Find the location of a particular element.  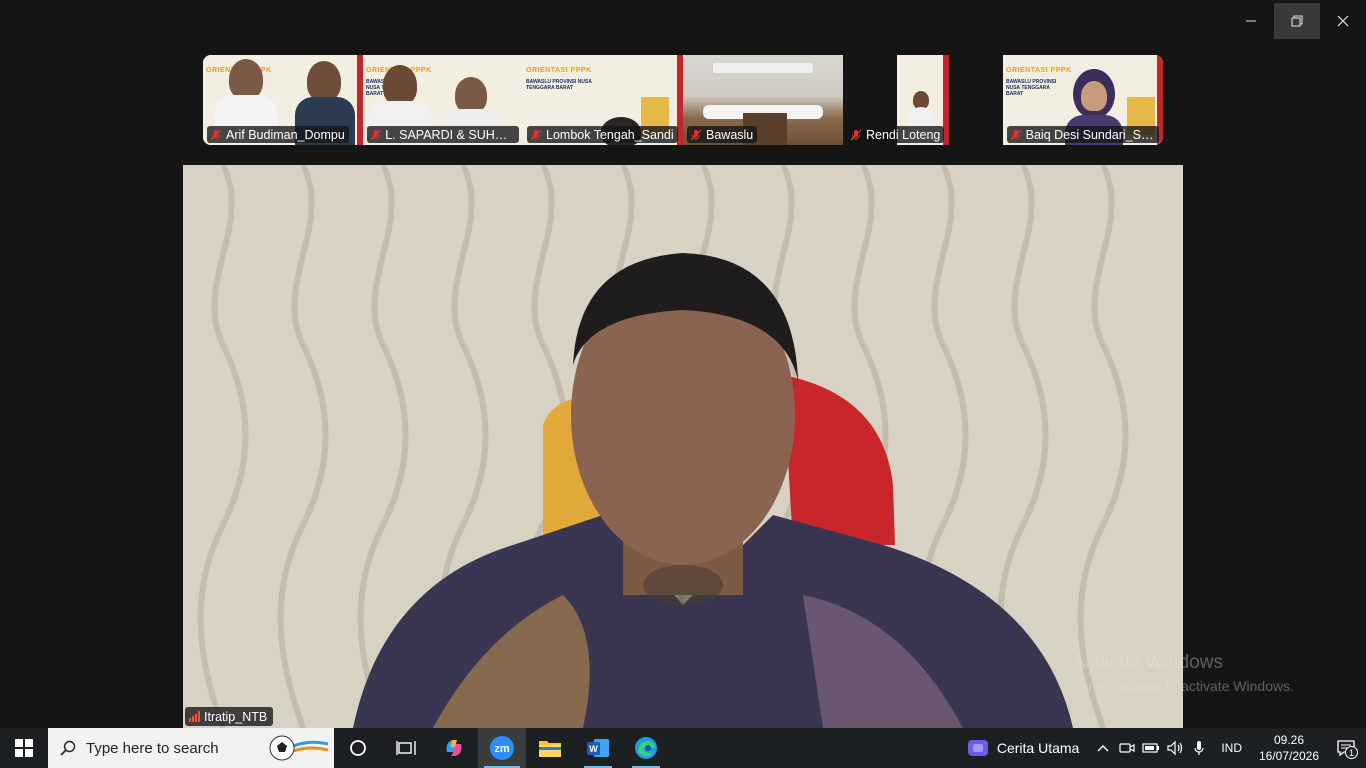

task-view-button is located at coordinates (406, 748).